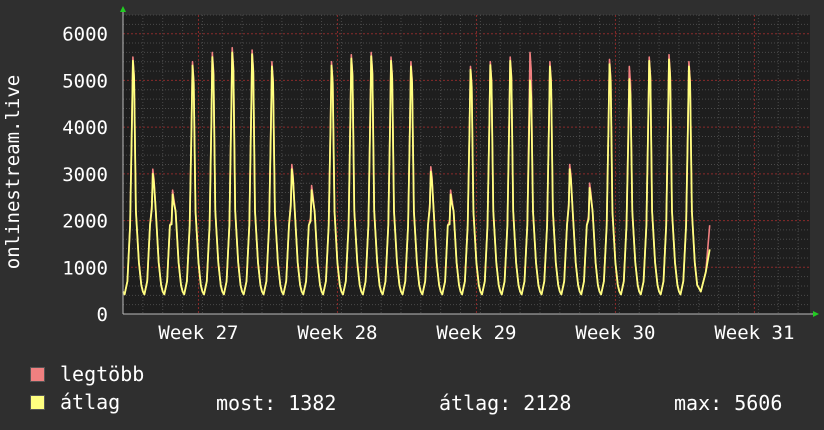 This screenshot has height=430, width=824. Describe the element at coordinates (198, 333) in the screenshot. I see `x-tick-label: Week 27` at that location.